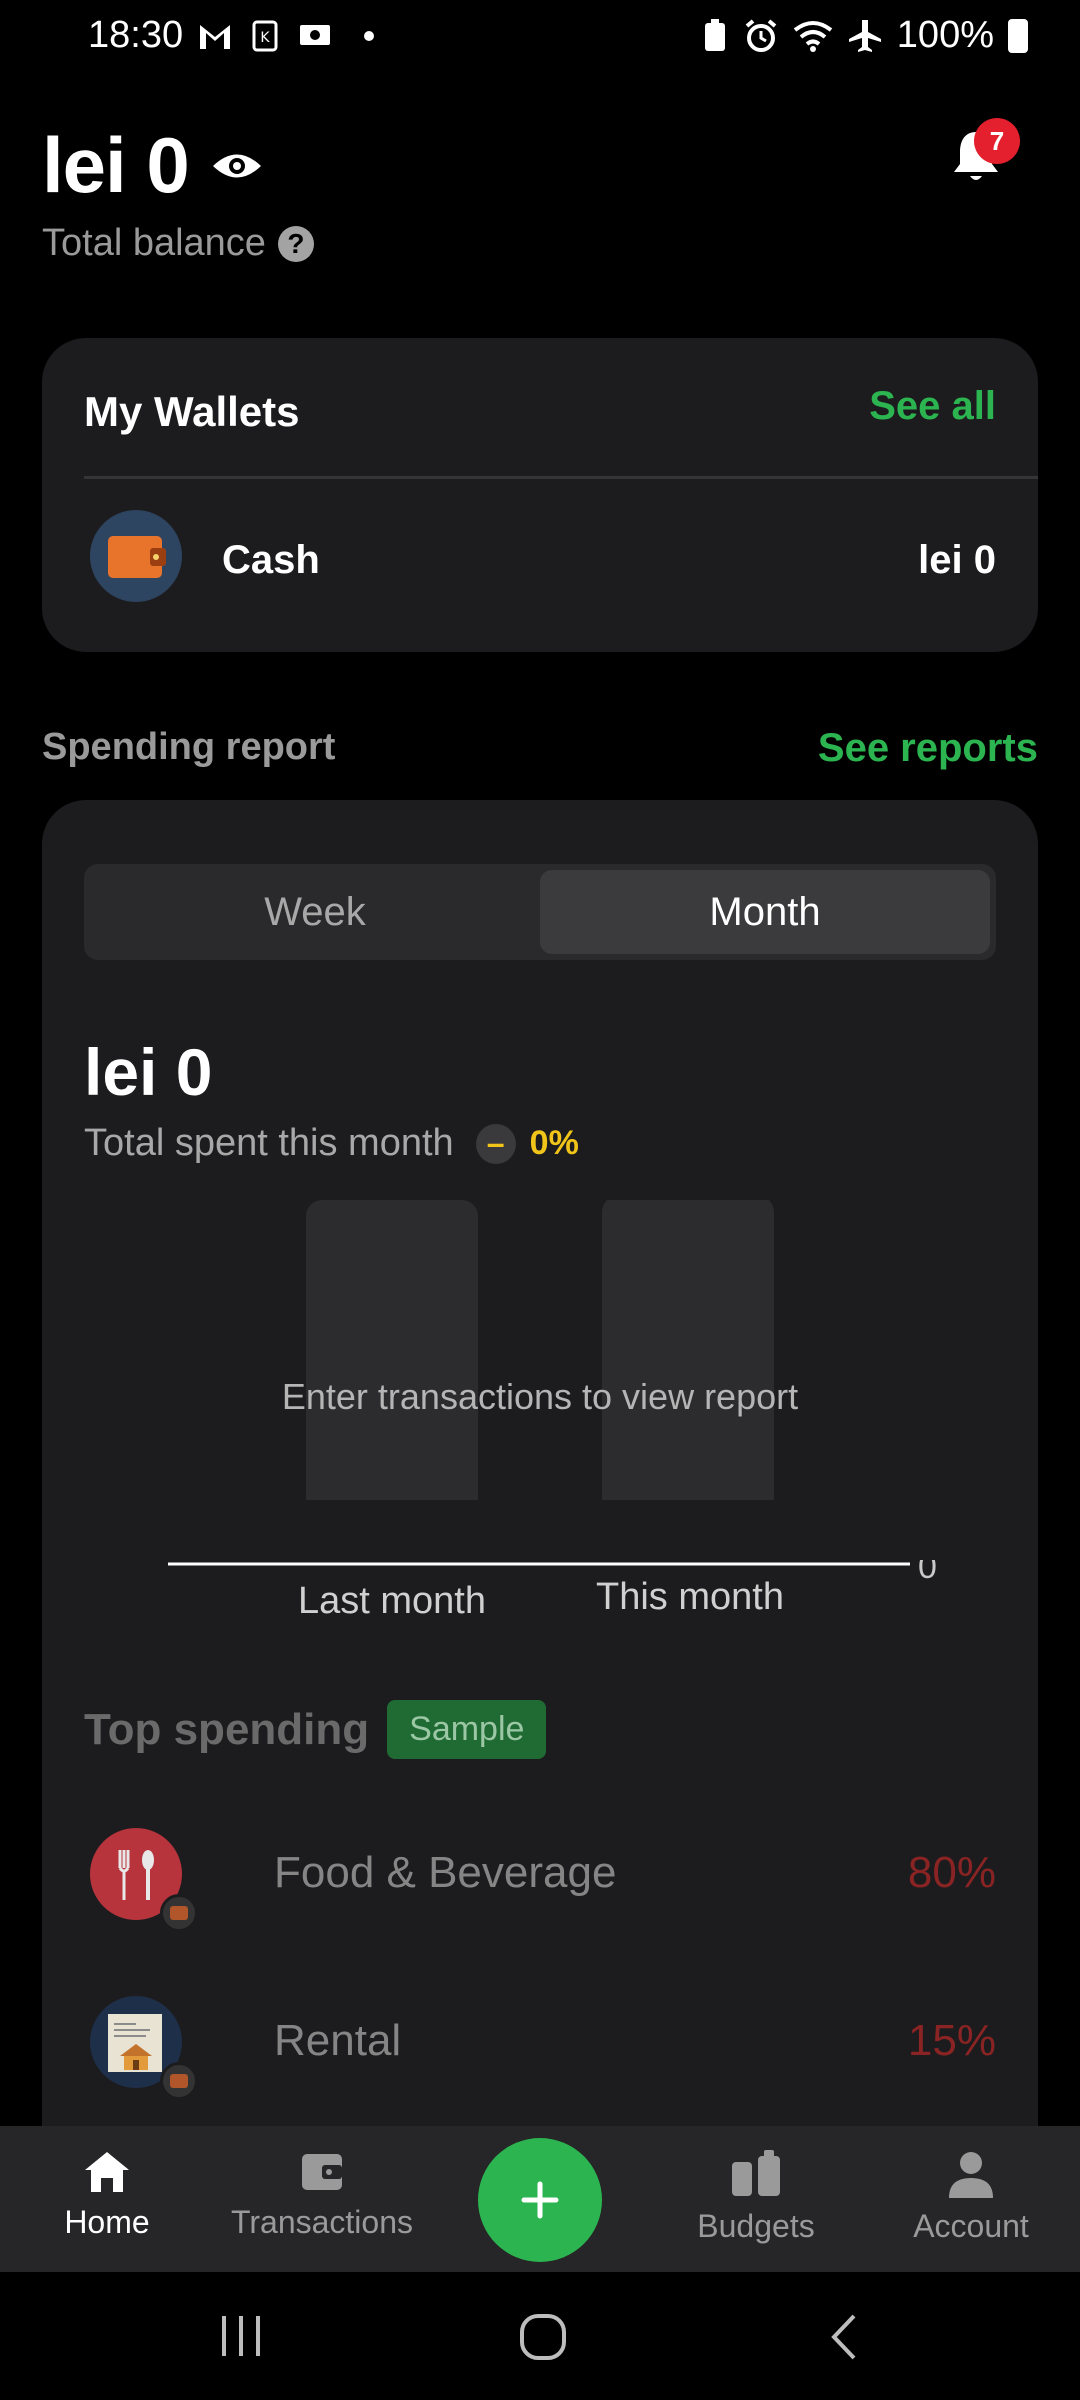 This screenshot has height=2400, width=1080. I want to click on chart-axis: 0, so click(552, 1573).